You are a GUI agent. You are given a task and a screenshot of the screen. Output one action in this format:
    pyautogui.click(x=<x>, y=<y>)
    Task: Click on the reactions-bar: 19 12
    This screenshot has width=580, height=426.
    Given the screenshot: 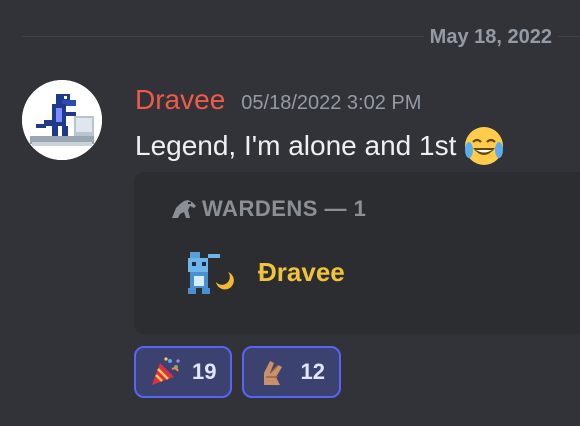 What is the action you would take?
    pyautogui.click(x=237, y=372)
    